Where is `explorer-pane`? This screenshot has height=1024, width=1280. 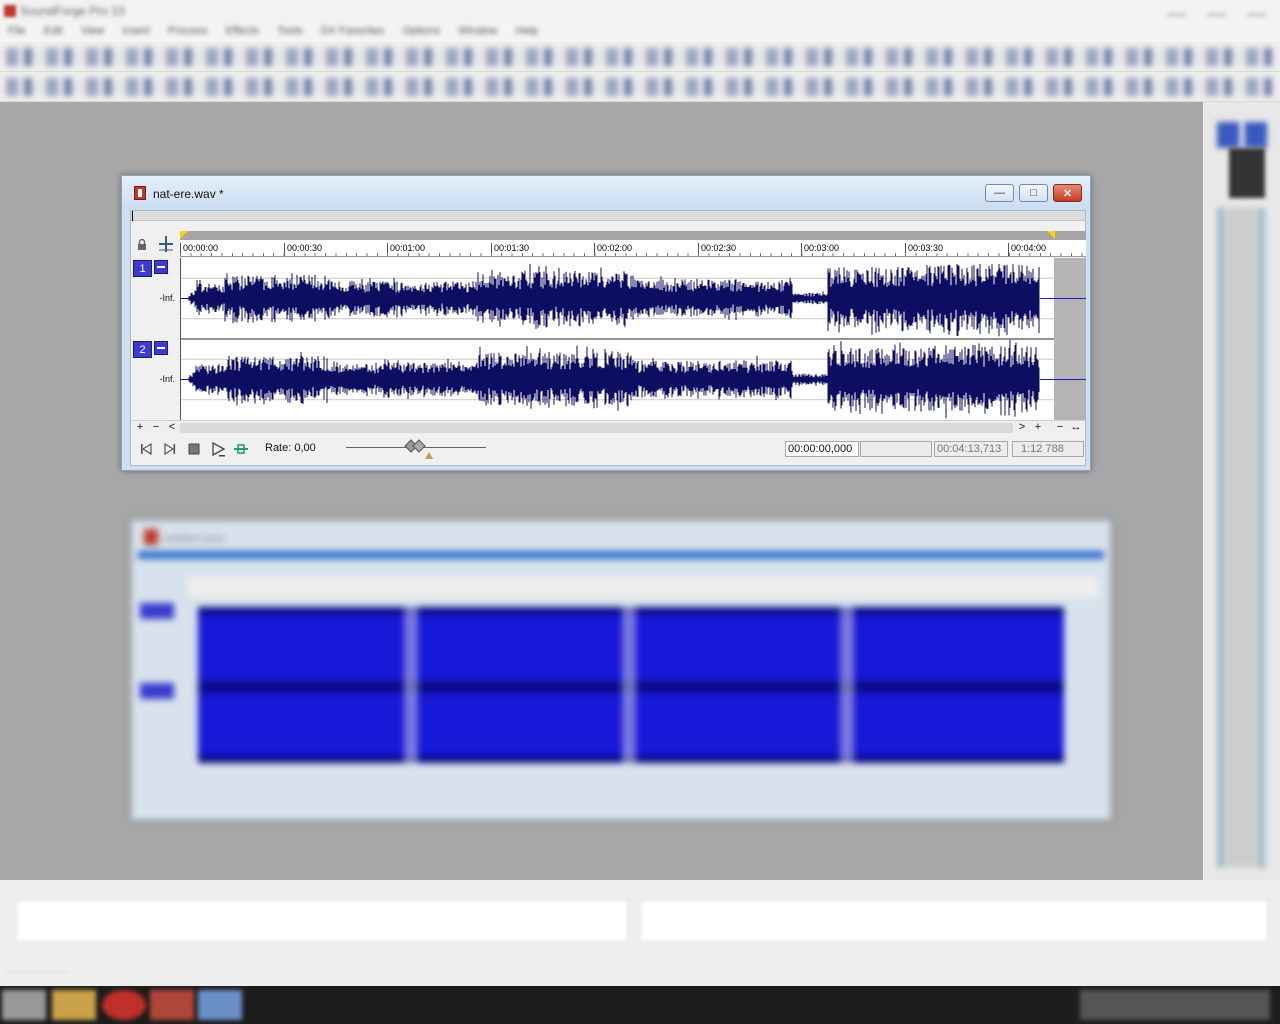 explorer-pane is located at coordinates (954, 921).